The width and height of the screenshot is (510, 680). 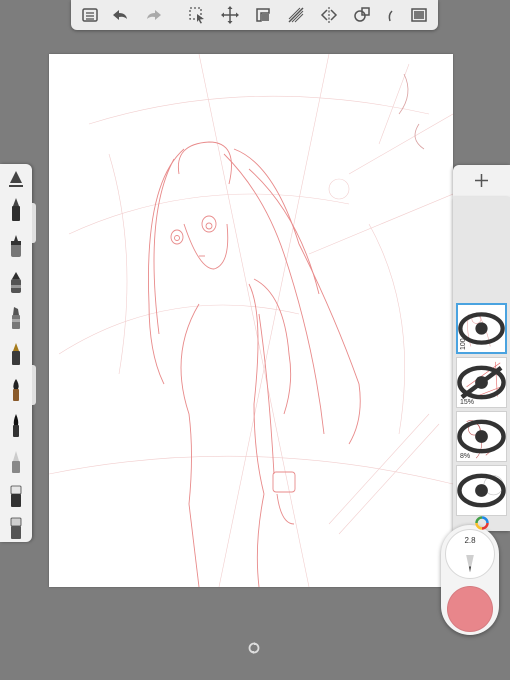 I want to click on select-icon, so click(x=197, y=15).